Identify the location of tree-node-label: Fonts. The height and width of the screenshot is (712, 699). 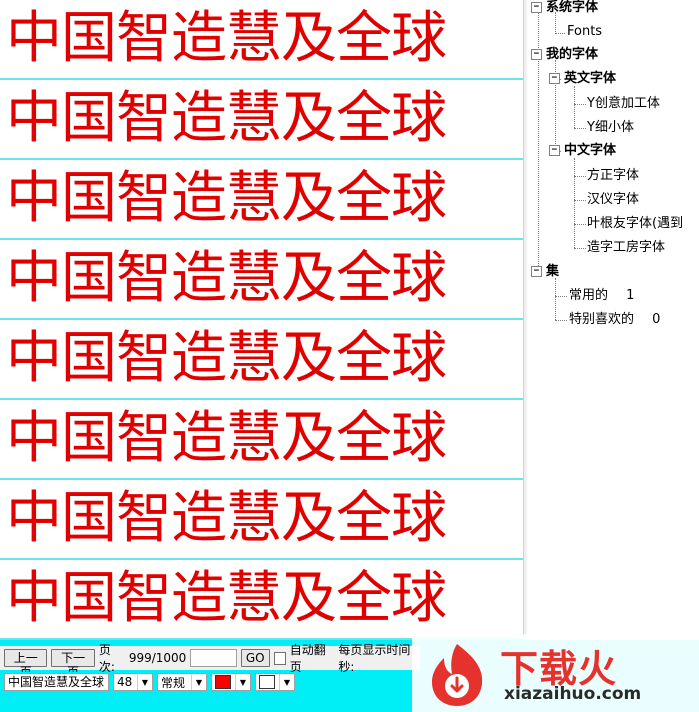
(585, 31).